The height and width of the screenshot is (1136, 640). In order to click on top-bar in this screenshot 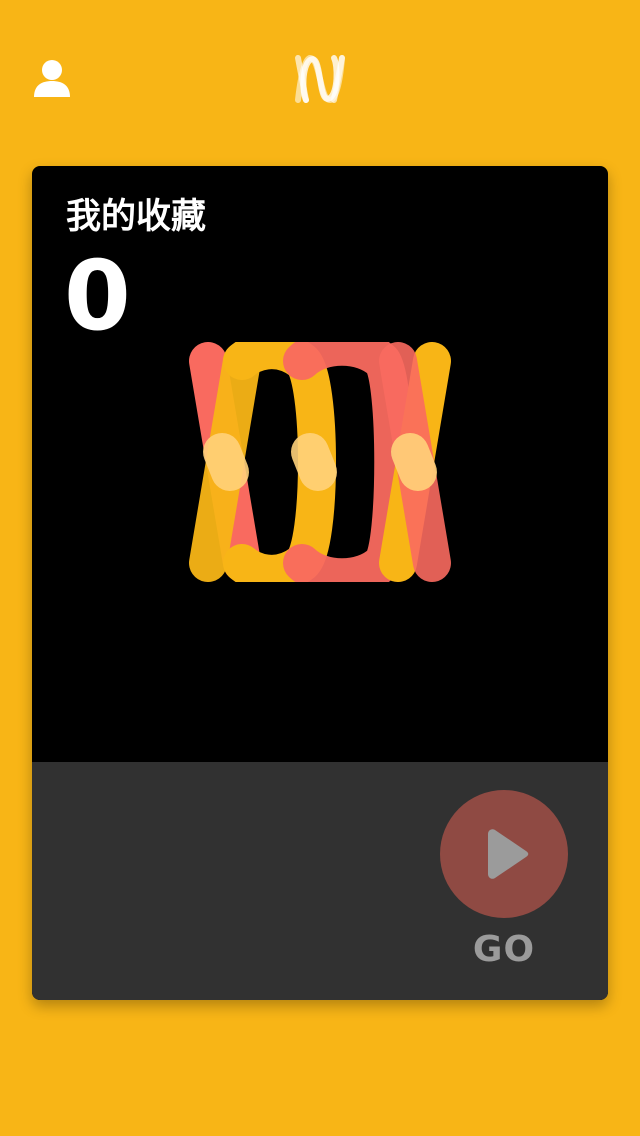, I will do `click(320, 75)`.